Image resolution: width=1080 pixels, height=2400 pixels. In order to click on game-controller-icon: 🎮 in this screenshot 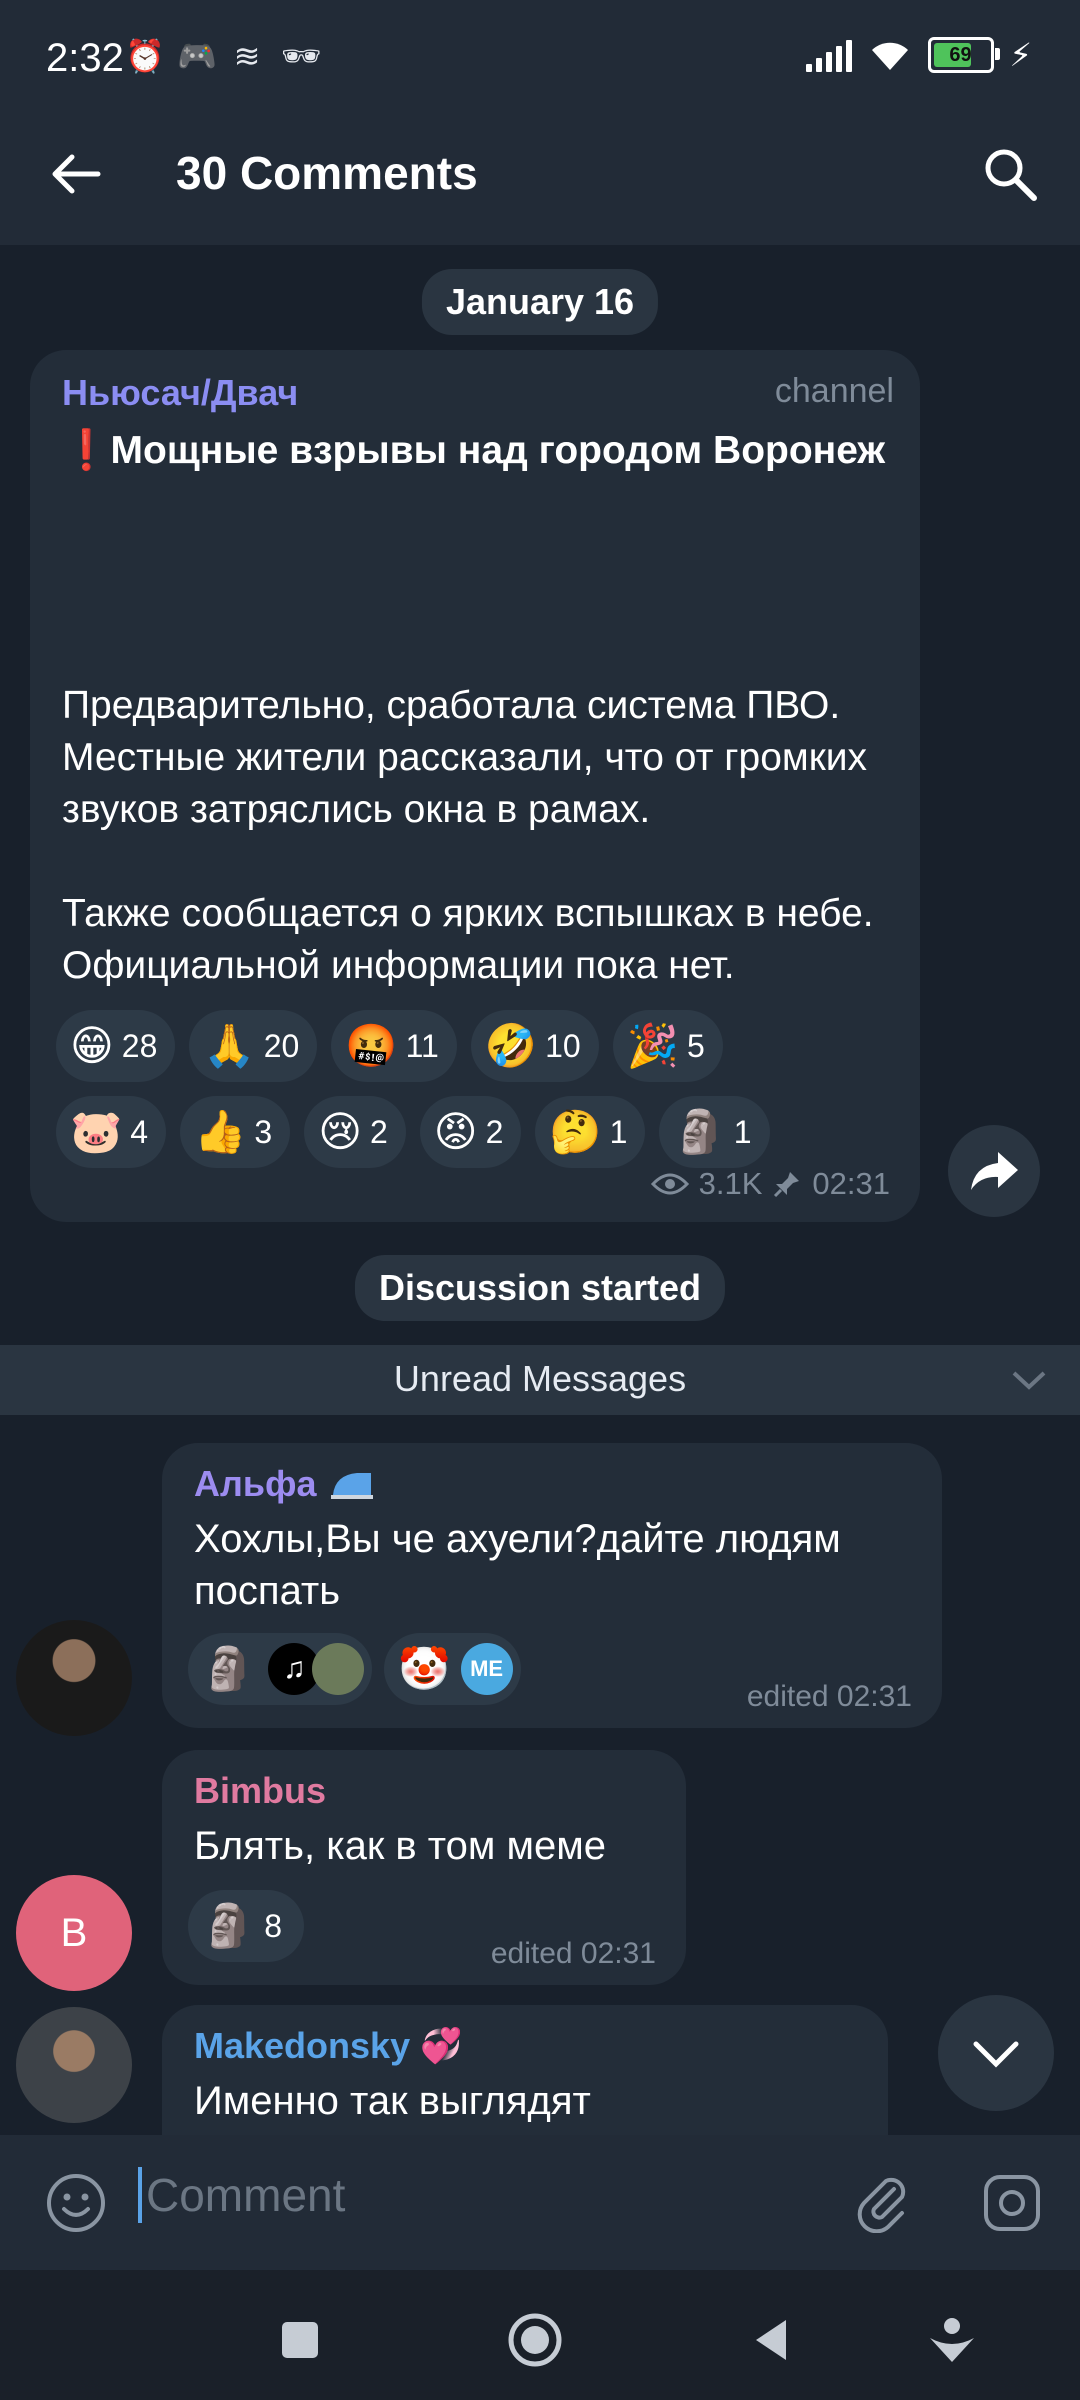, I will do `click(197, 56)`.